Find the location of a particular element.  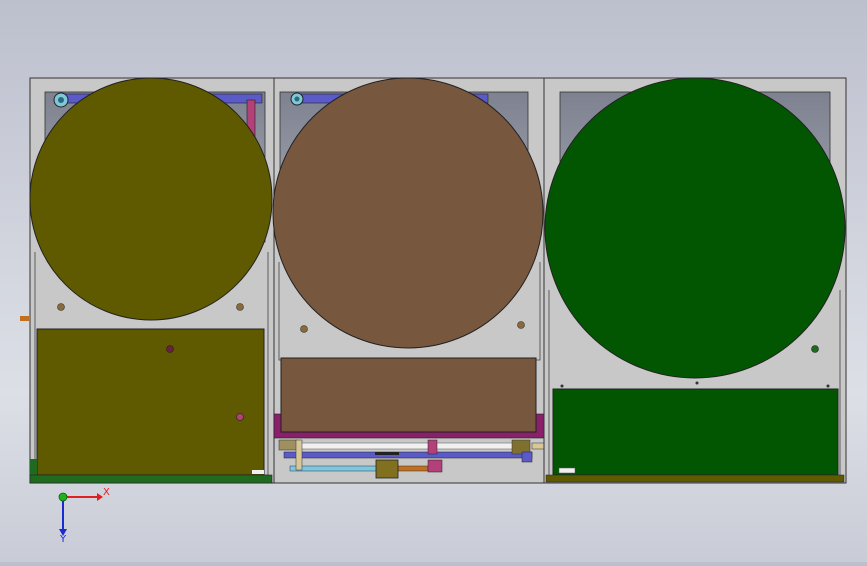

orientation-triad: X Y is located at coordinates (84, 516).